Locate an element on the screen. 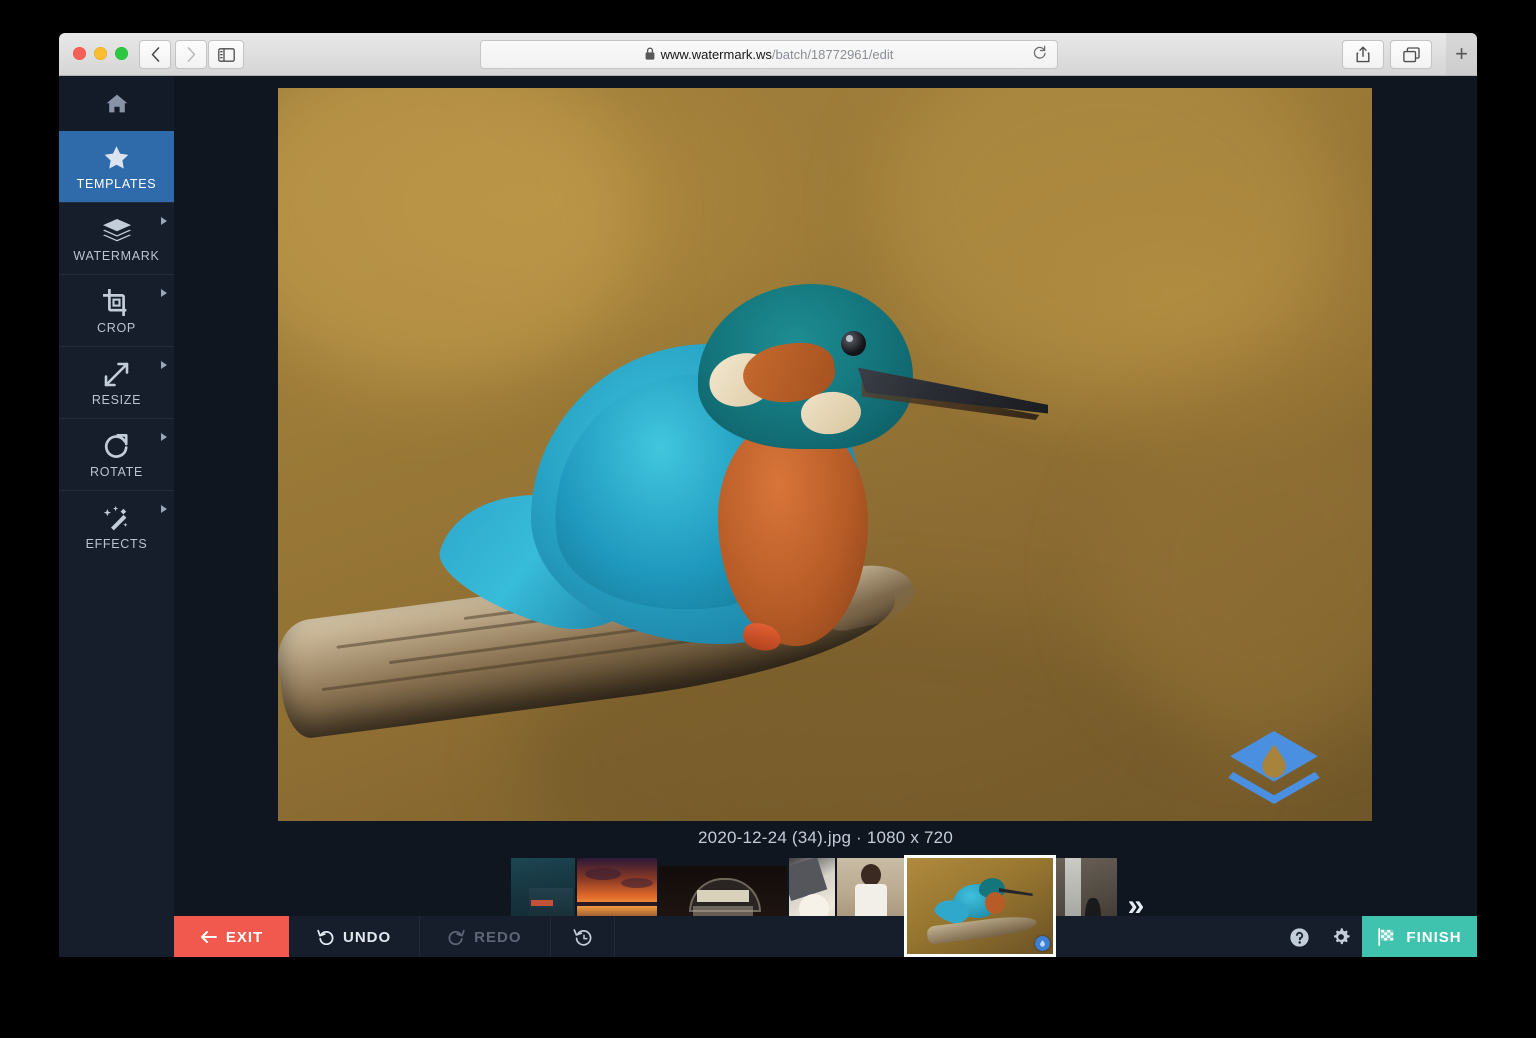 The image size is (1536, 1038). layers-icon is located at coordinates (116, 230).